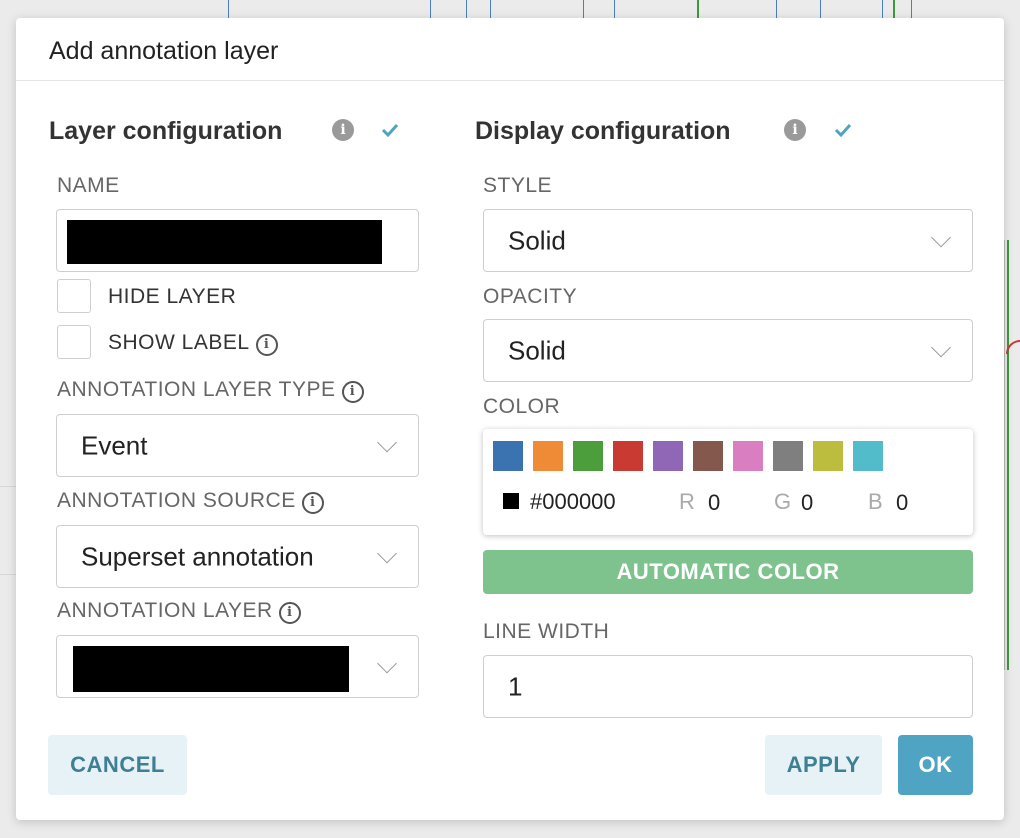 The image size is (1020, 838). What do you see at coordinates (537, 350) in the screenshot?
I see `opacity-value: Solid` at bounding box center [537, 350].